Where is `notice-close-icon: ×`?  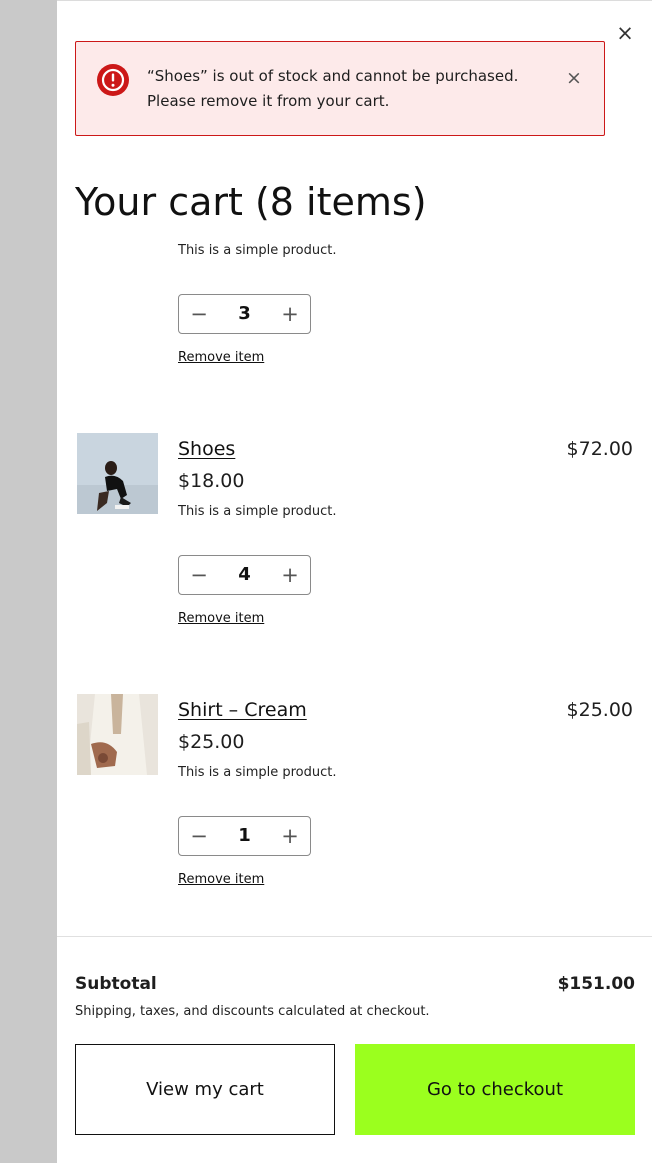
notice-close-icon: × is located at coordinates (574, 78).